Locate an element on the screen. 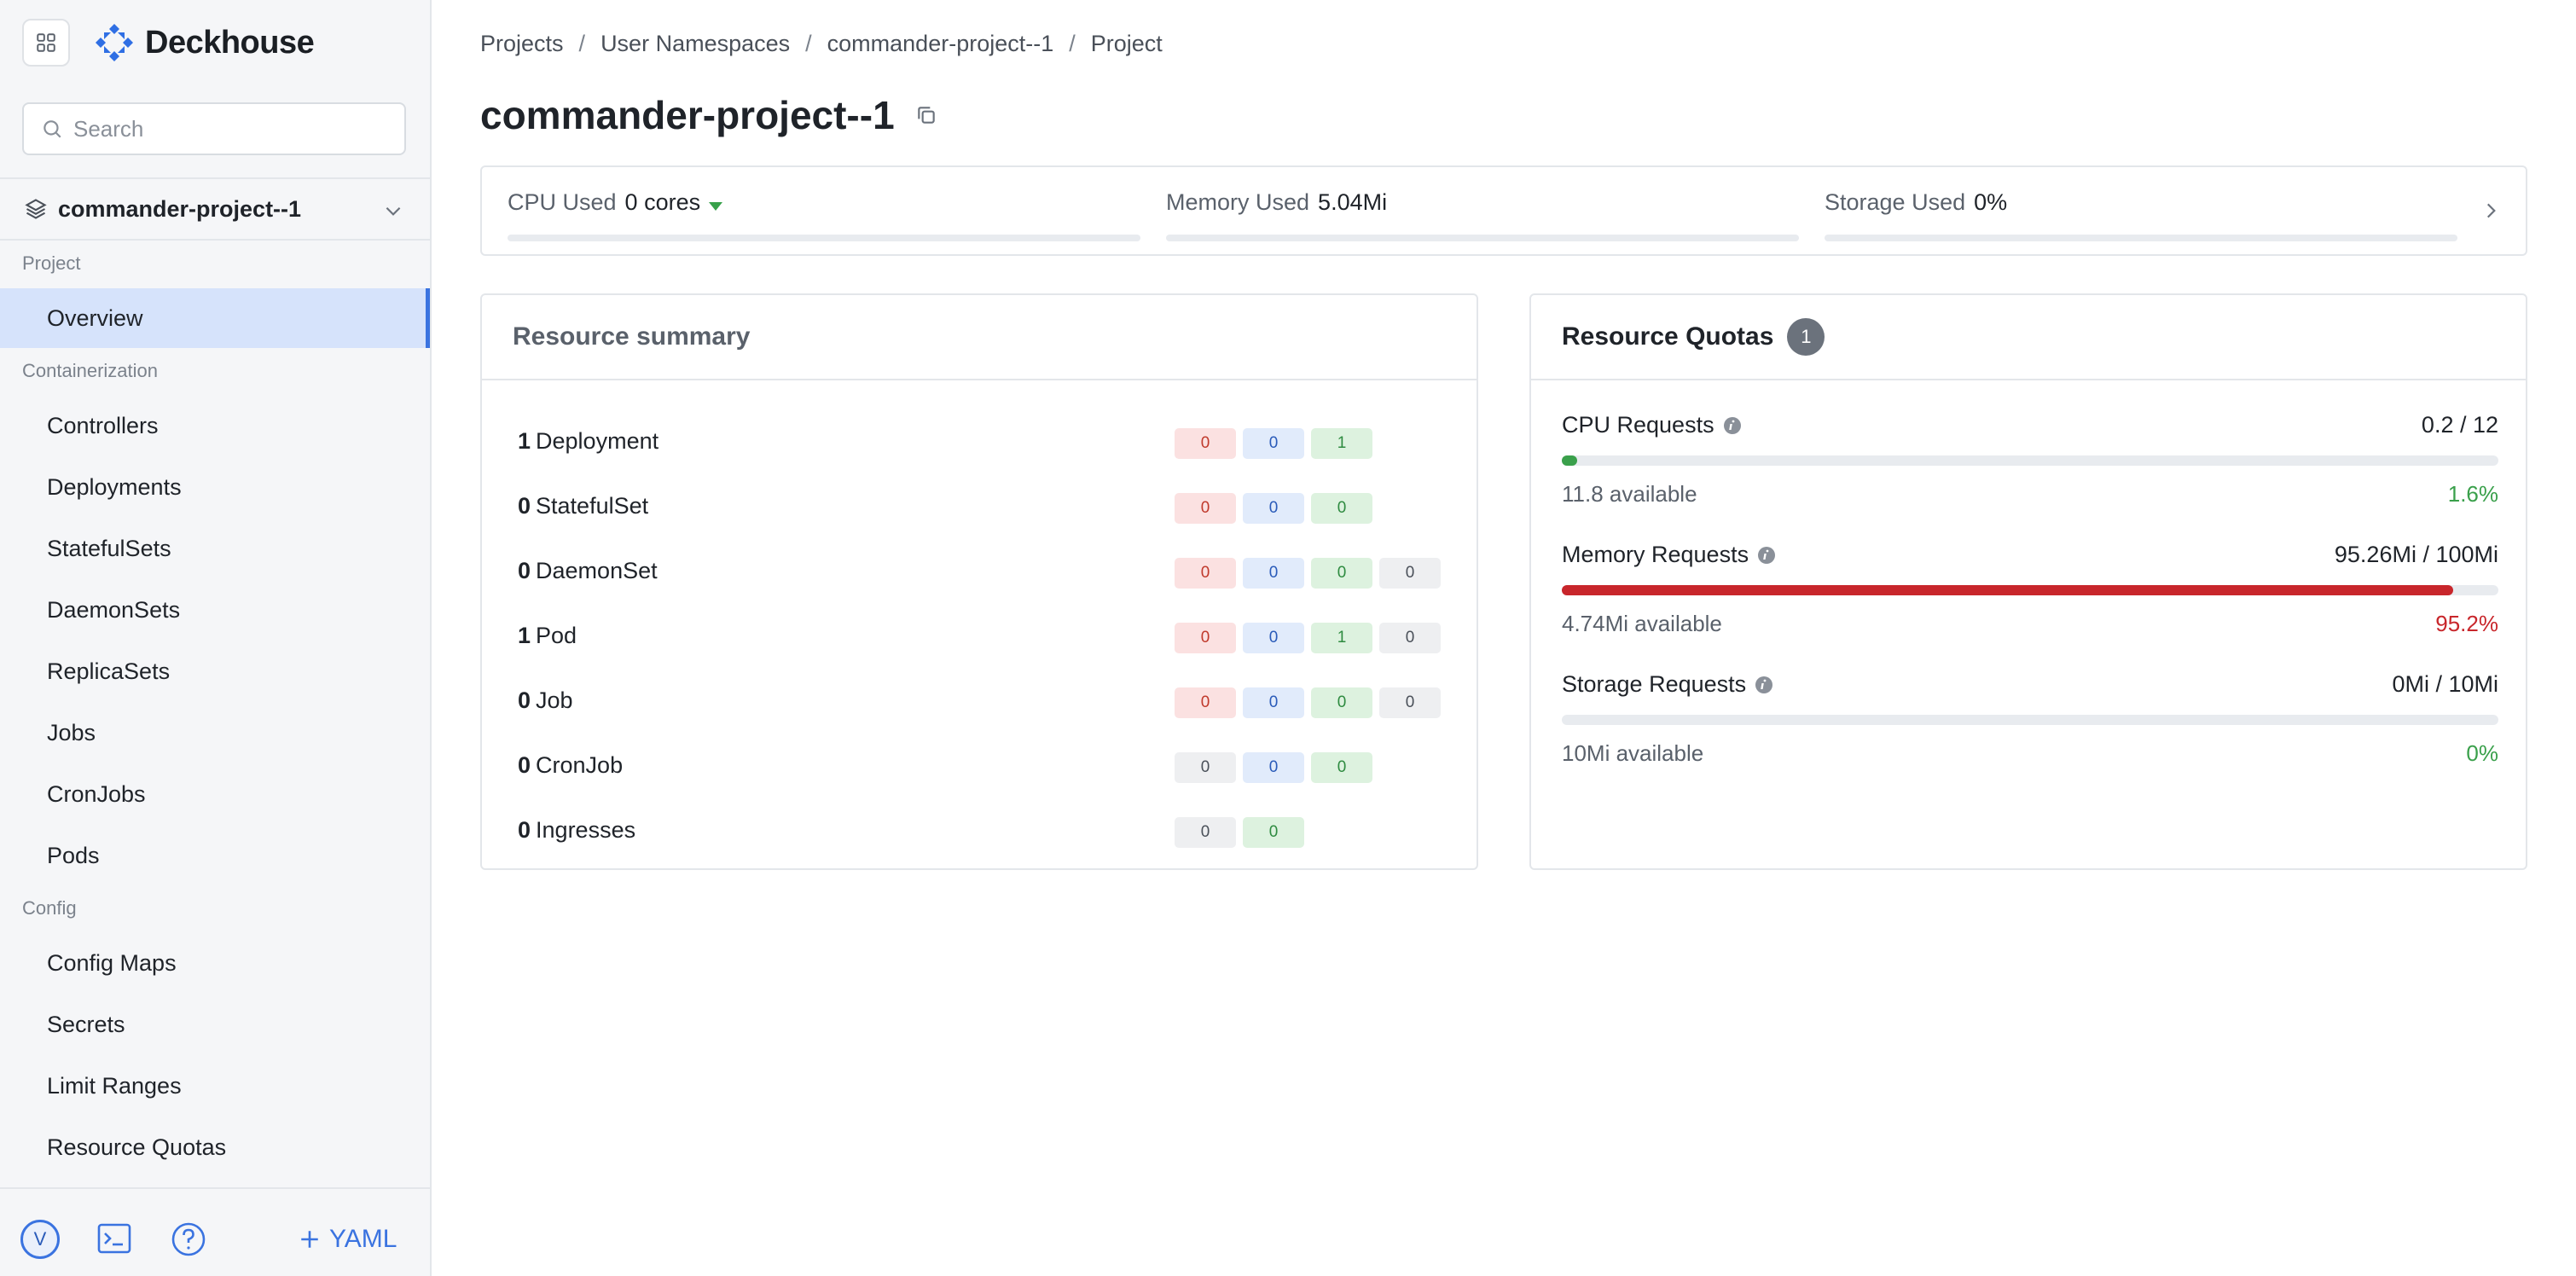 This screenshot has height=1276, width=2576. table-row: 0 CronJob 0 0 0 is located at coordinates (980, 767).